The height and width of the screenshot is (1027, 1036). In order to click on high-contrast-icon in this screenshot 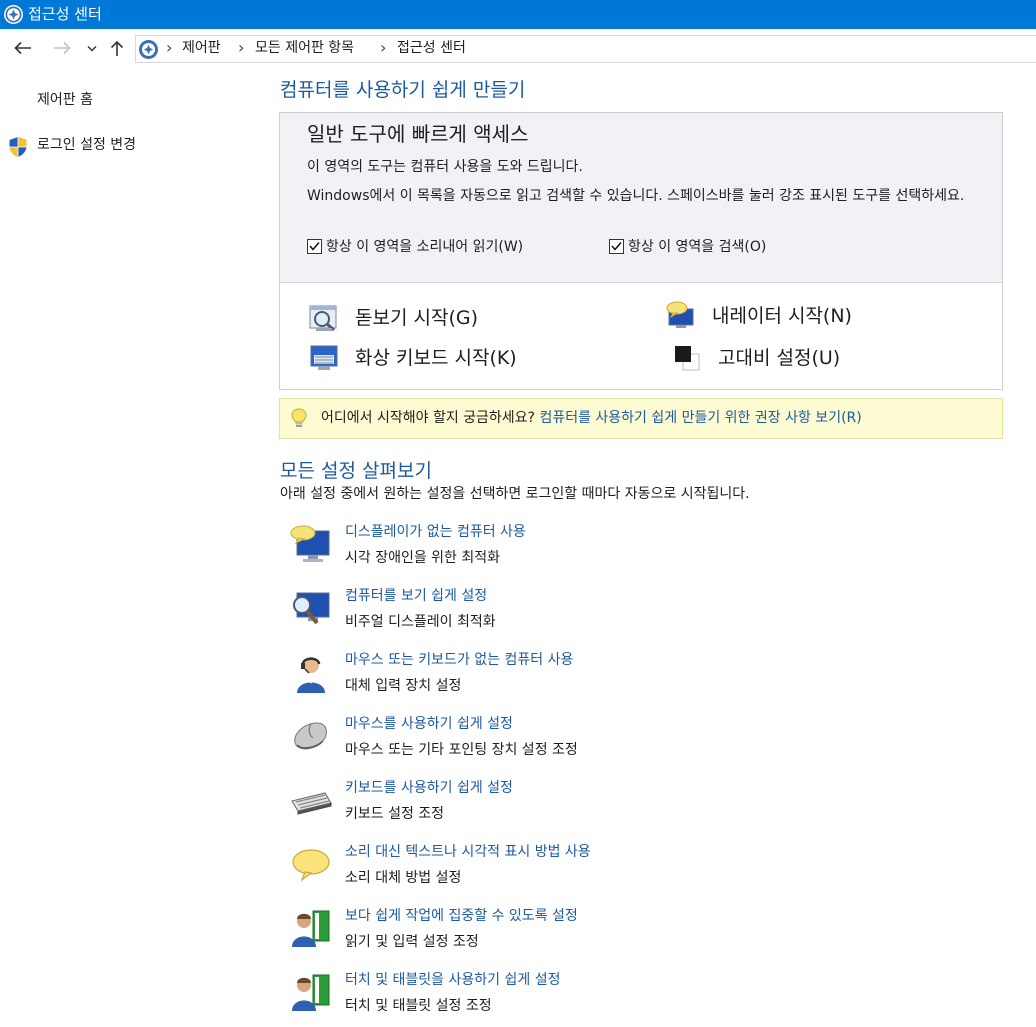, I will do `click(687, 358)`.